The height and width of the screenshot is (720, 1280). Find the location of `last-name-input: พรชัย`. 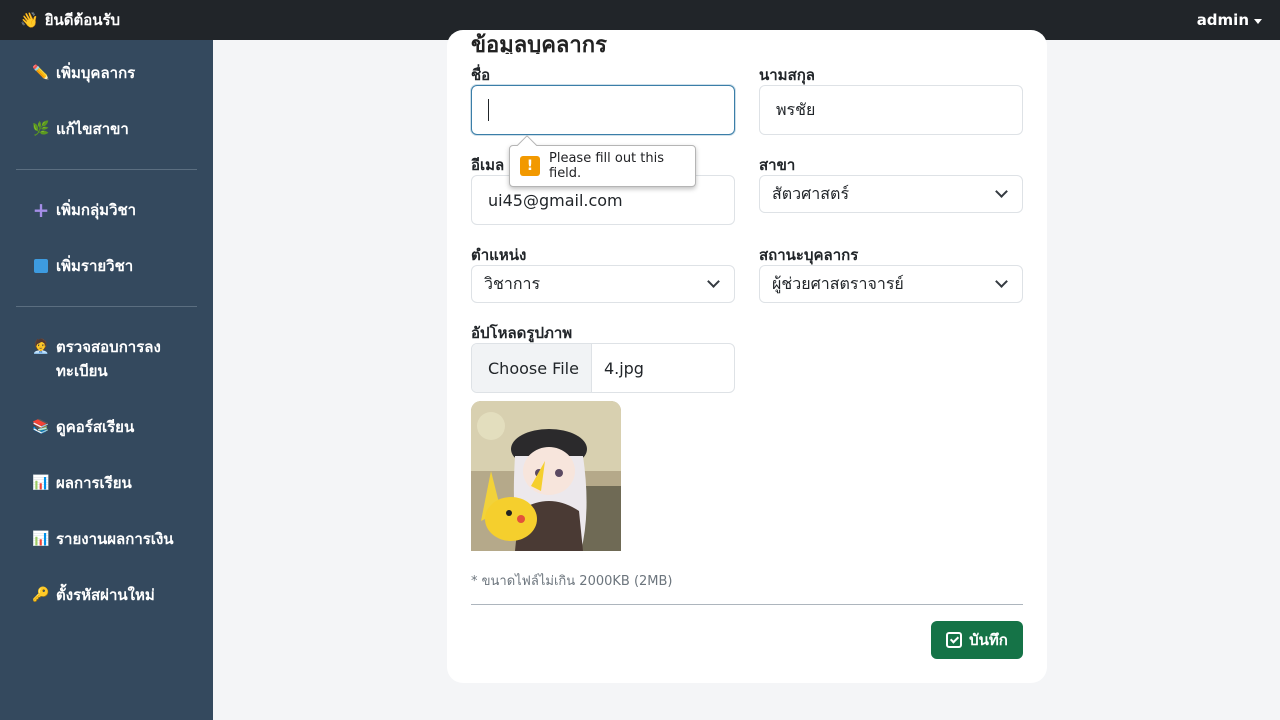

last-name-input: พรชัย is located at coordinates (891, 110).